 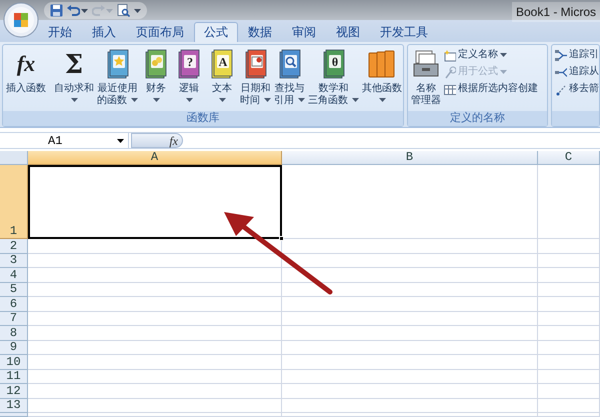 I want to click on row-header: 5, so click(x=14, y=289).